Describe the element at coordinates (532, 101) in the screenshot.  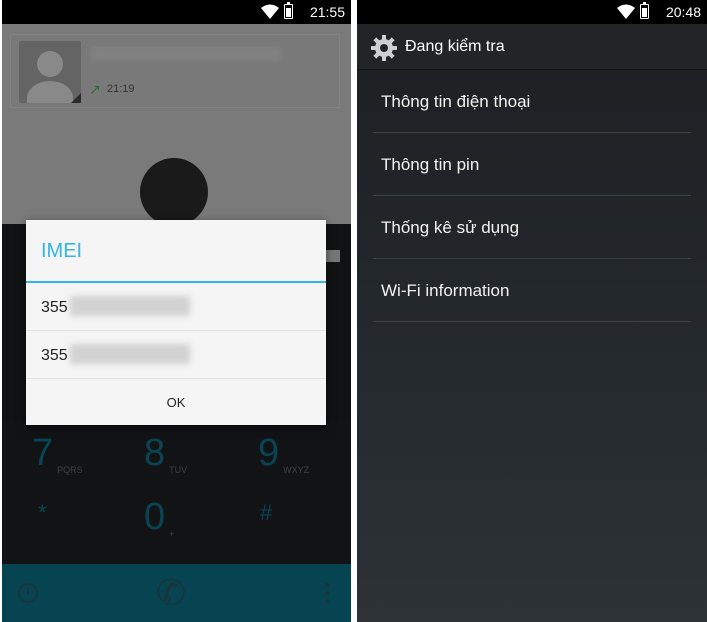
I see `menu-item-phone-info: Thông tin điện thoại` at that location.